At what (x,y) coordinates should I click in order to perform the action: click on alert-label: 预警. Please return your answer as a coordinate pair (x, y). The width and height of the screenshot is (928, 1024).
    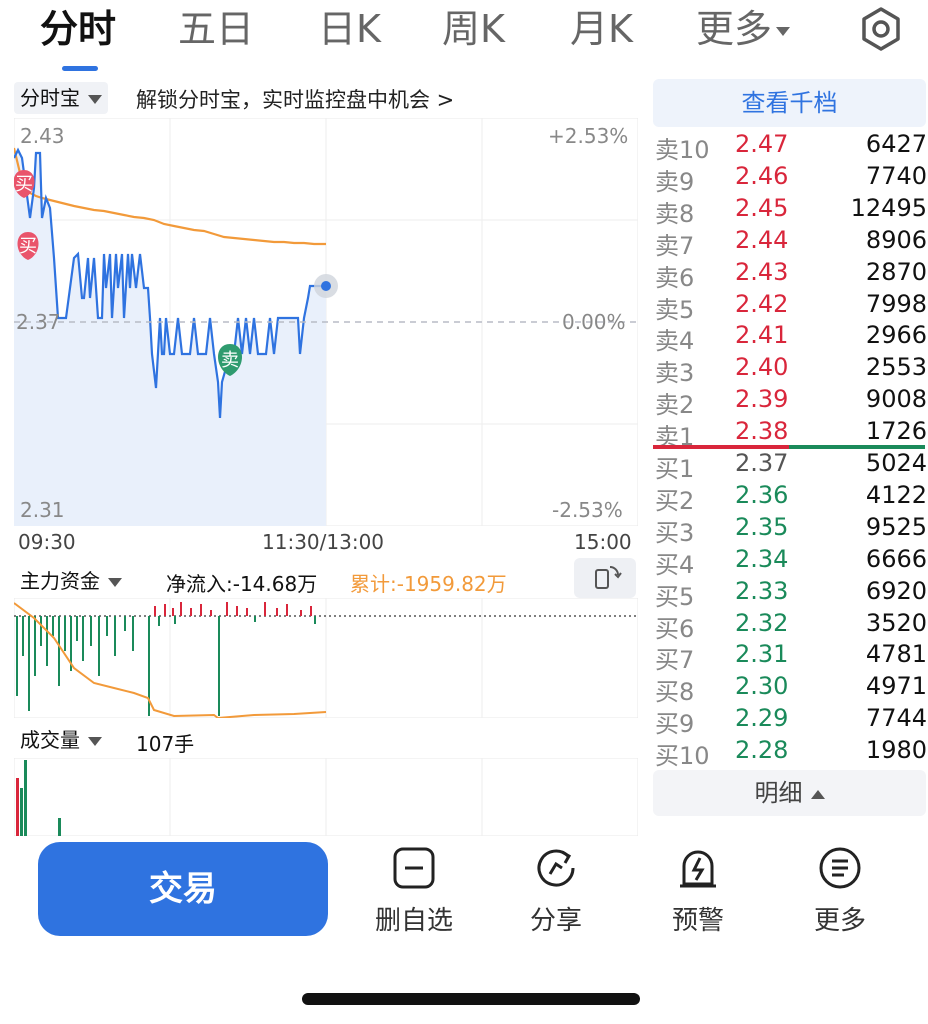
    Looking at the image, I should click on (697, 921).